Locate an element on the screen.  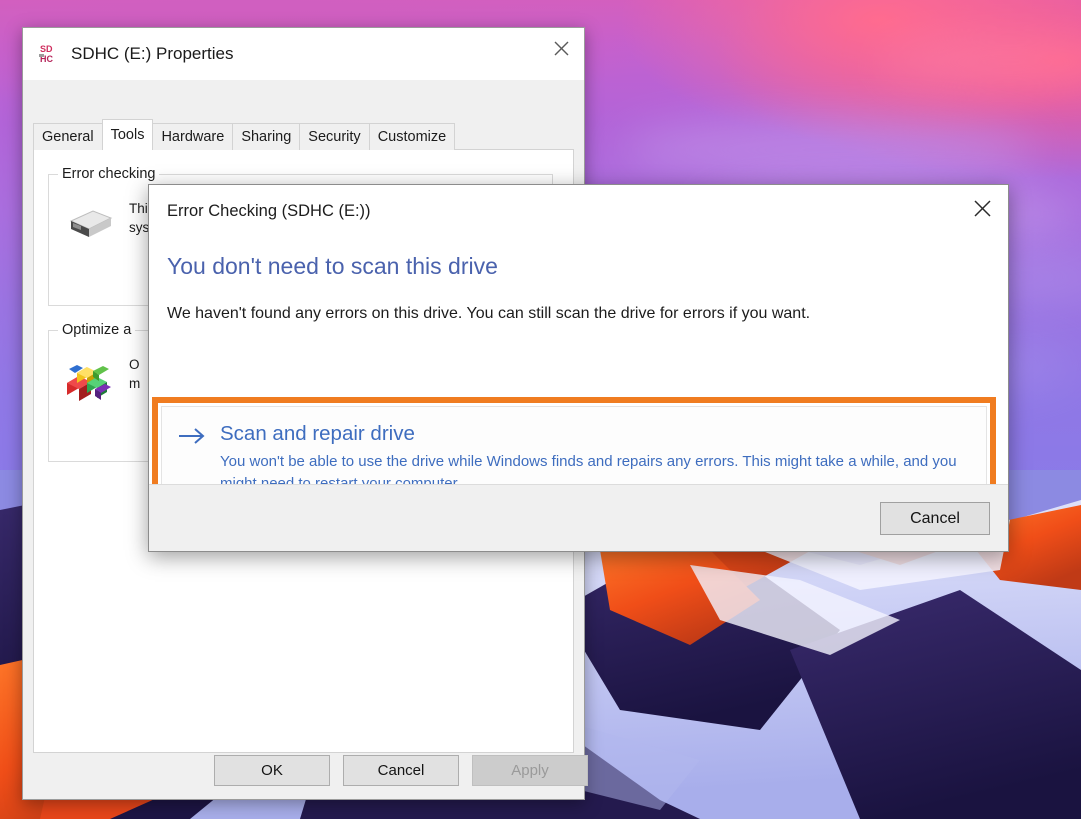
optimize-description: O m is located at coordinates (134, 379).